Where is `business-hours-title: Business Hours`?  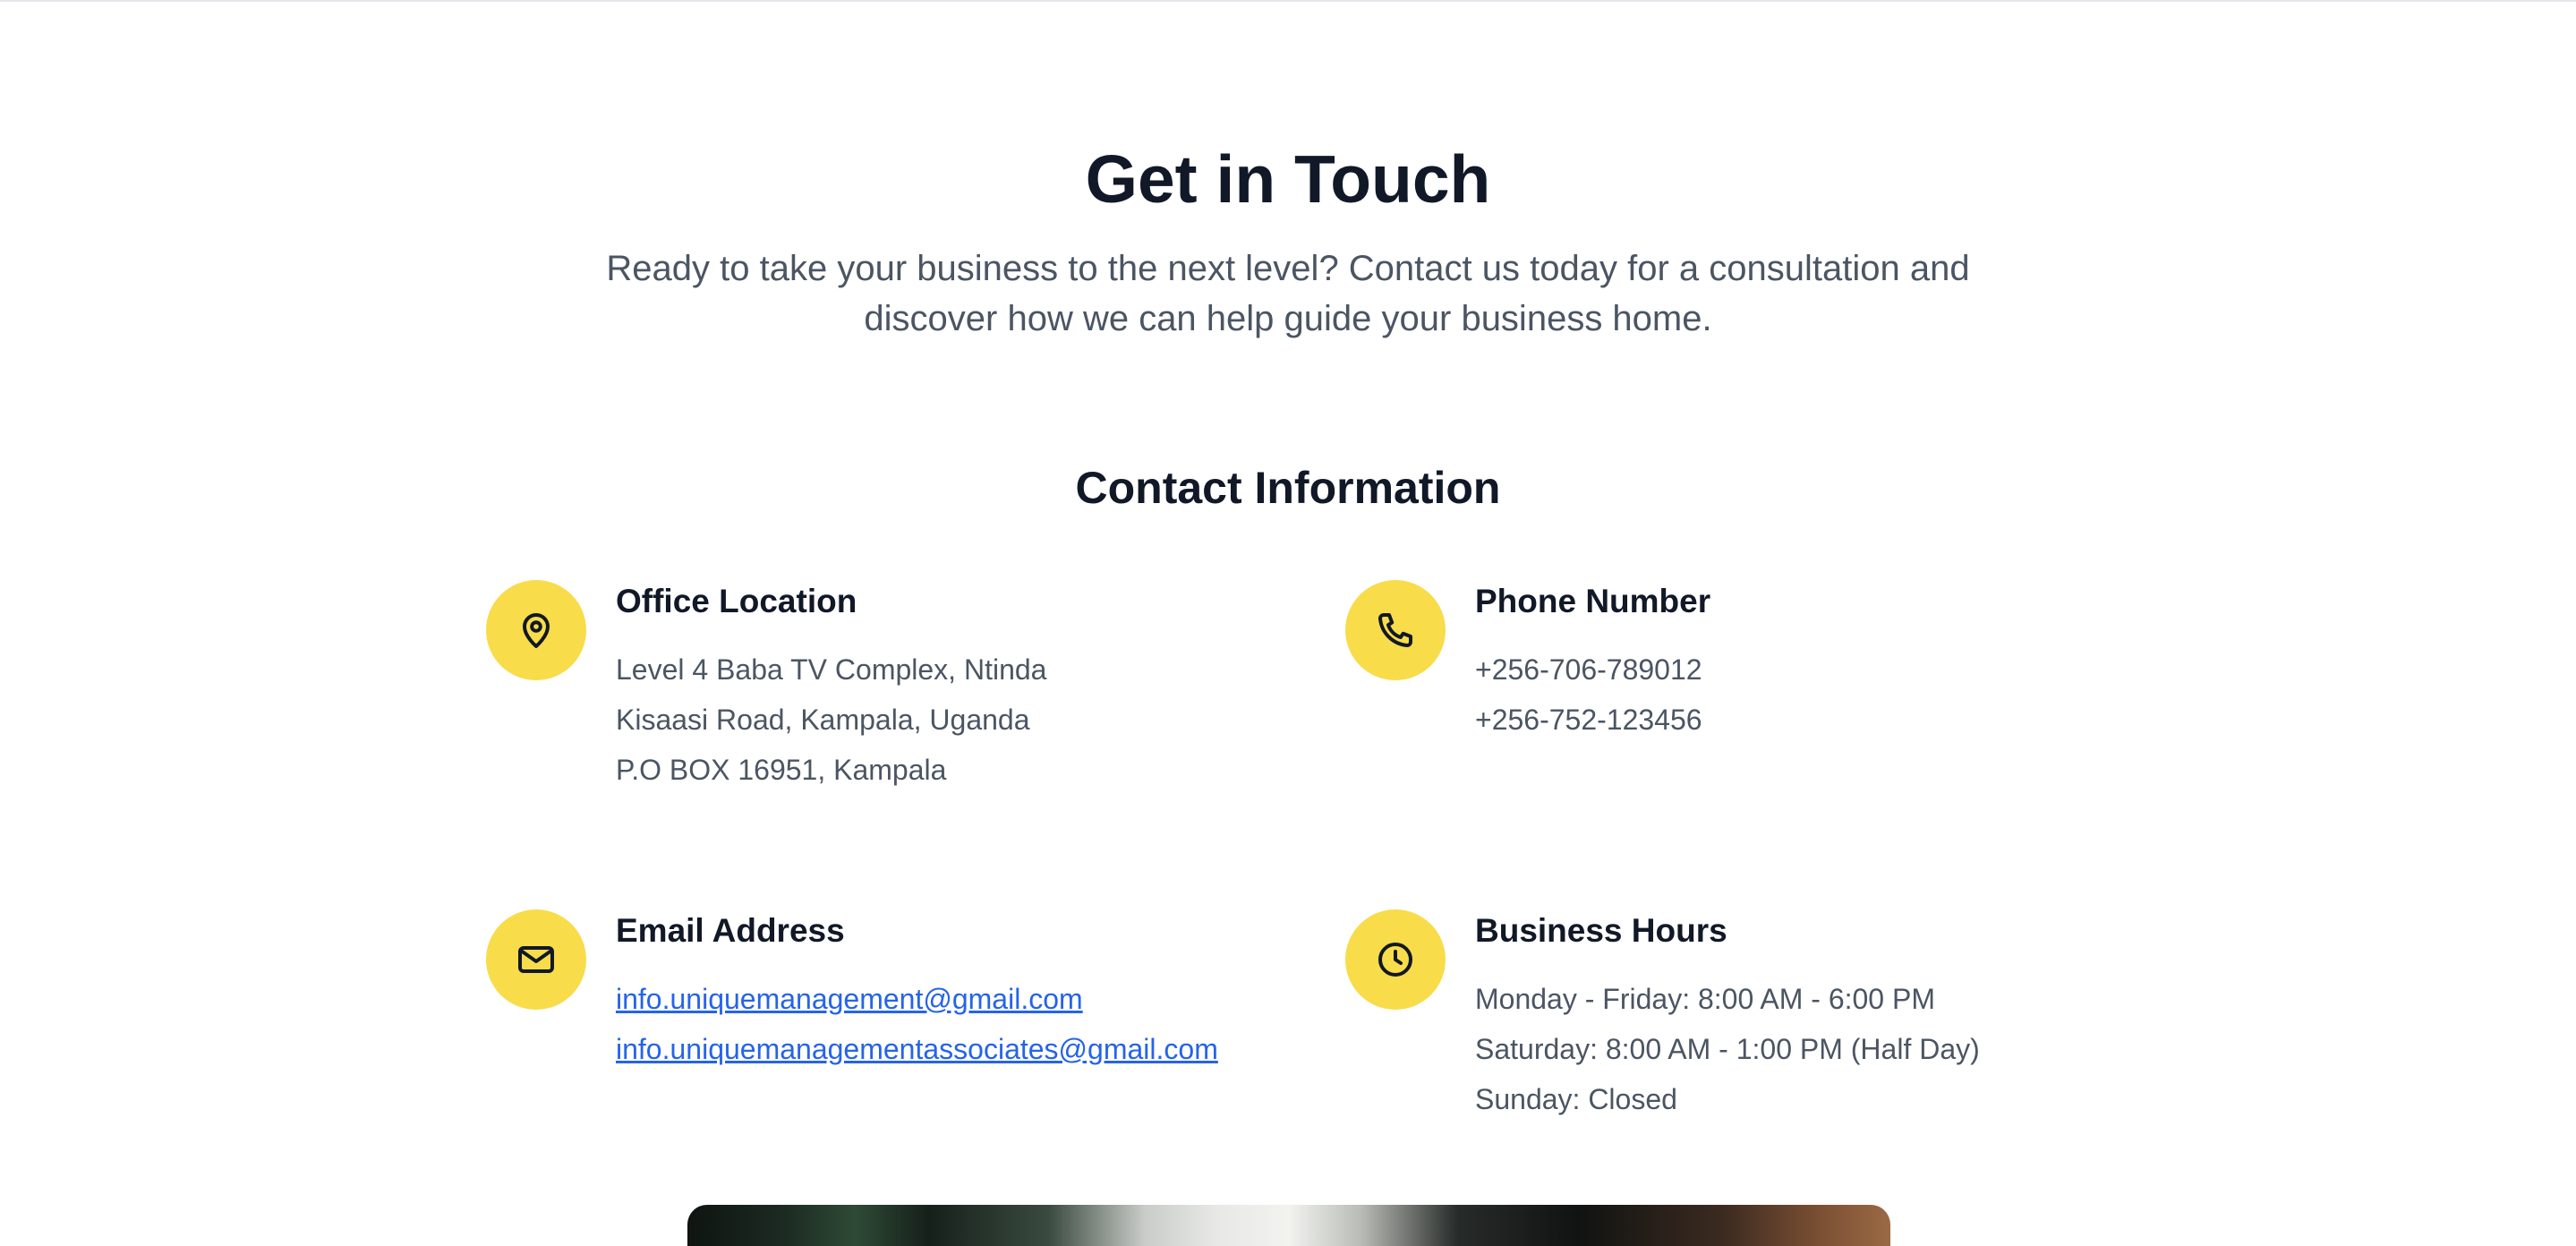 business-hours-title: Business Hours is located at coordinates (1601, 930).